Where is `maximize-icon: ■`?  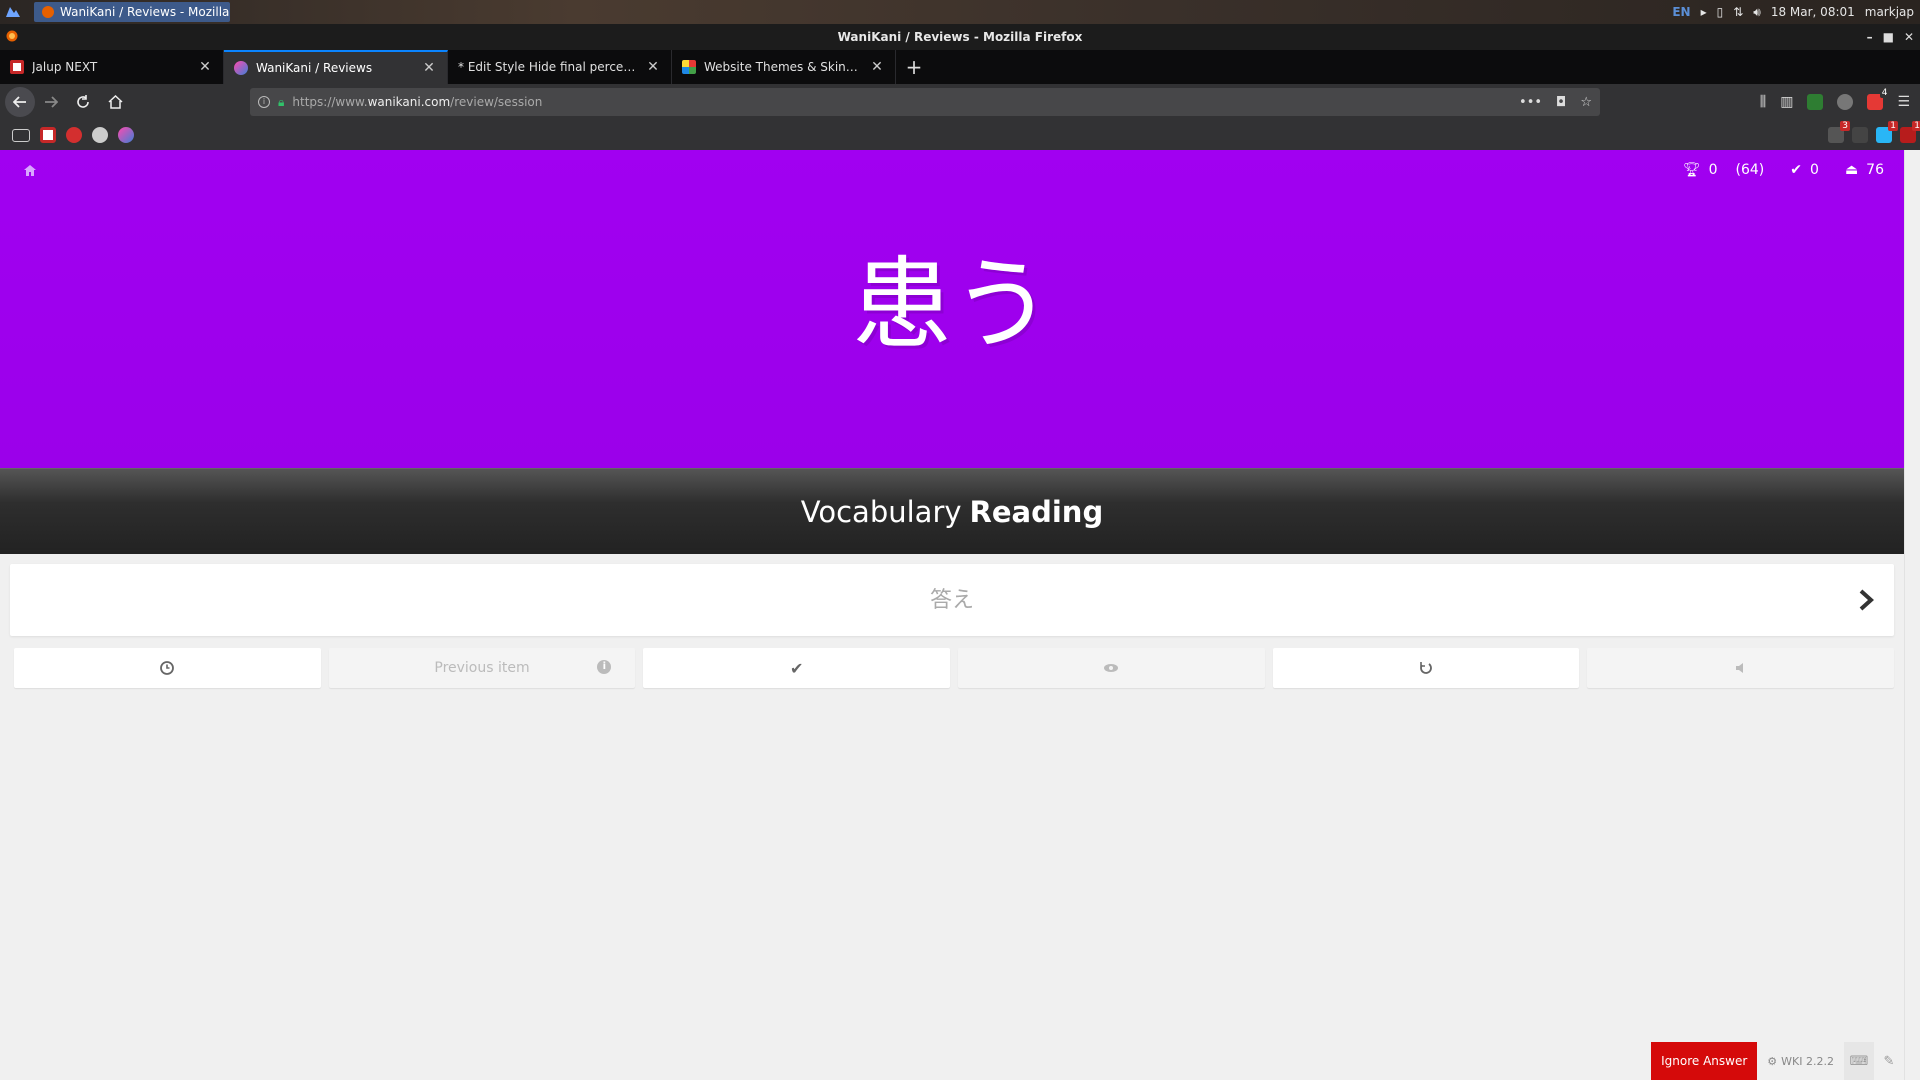
maximize-icon: ■ is located at coordinates (1888, 37).